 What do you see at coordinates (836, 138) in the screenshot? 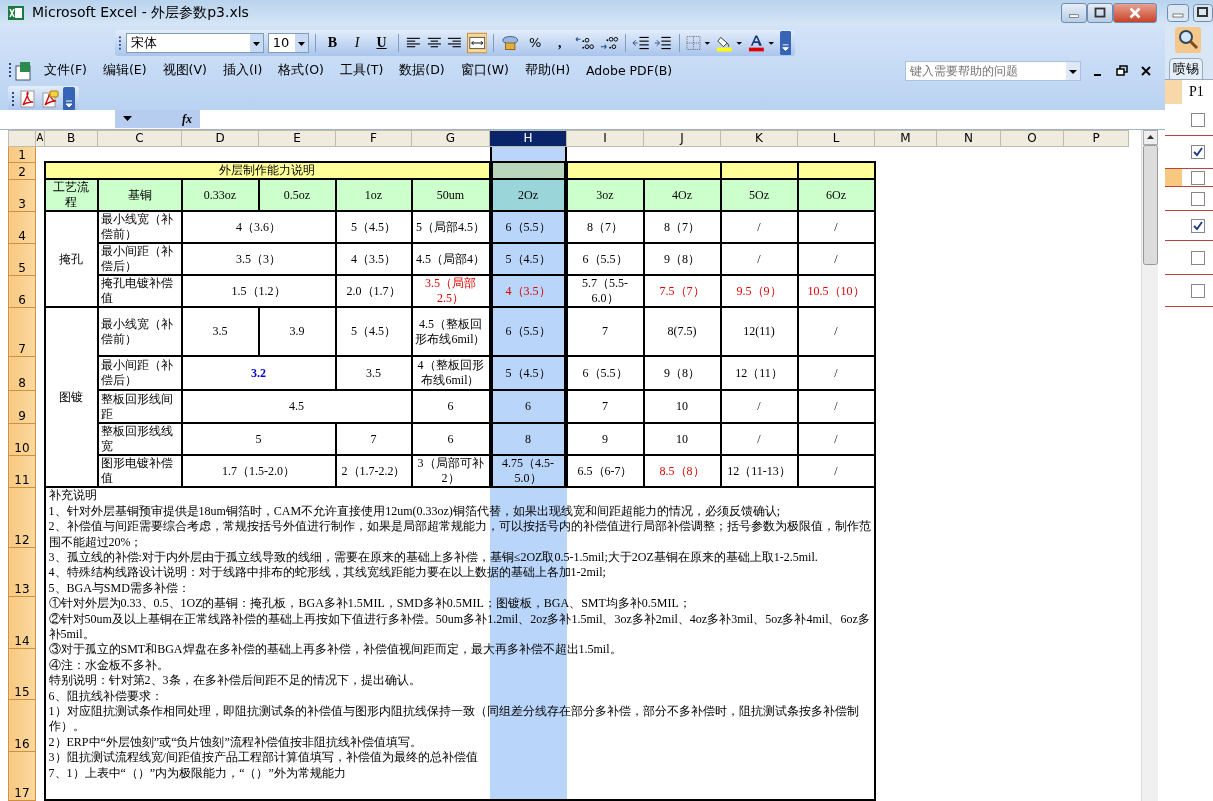
I see `column-header: L` at bounding box center [836, 138].